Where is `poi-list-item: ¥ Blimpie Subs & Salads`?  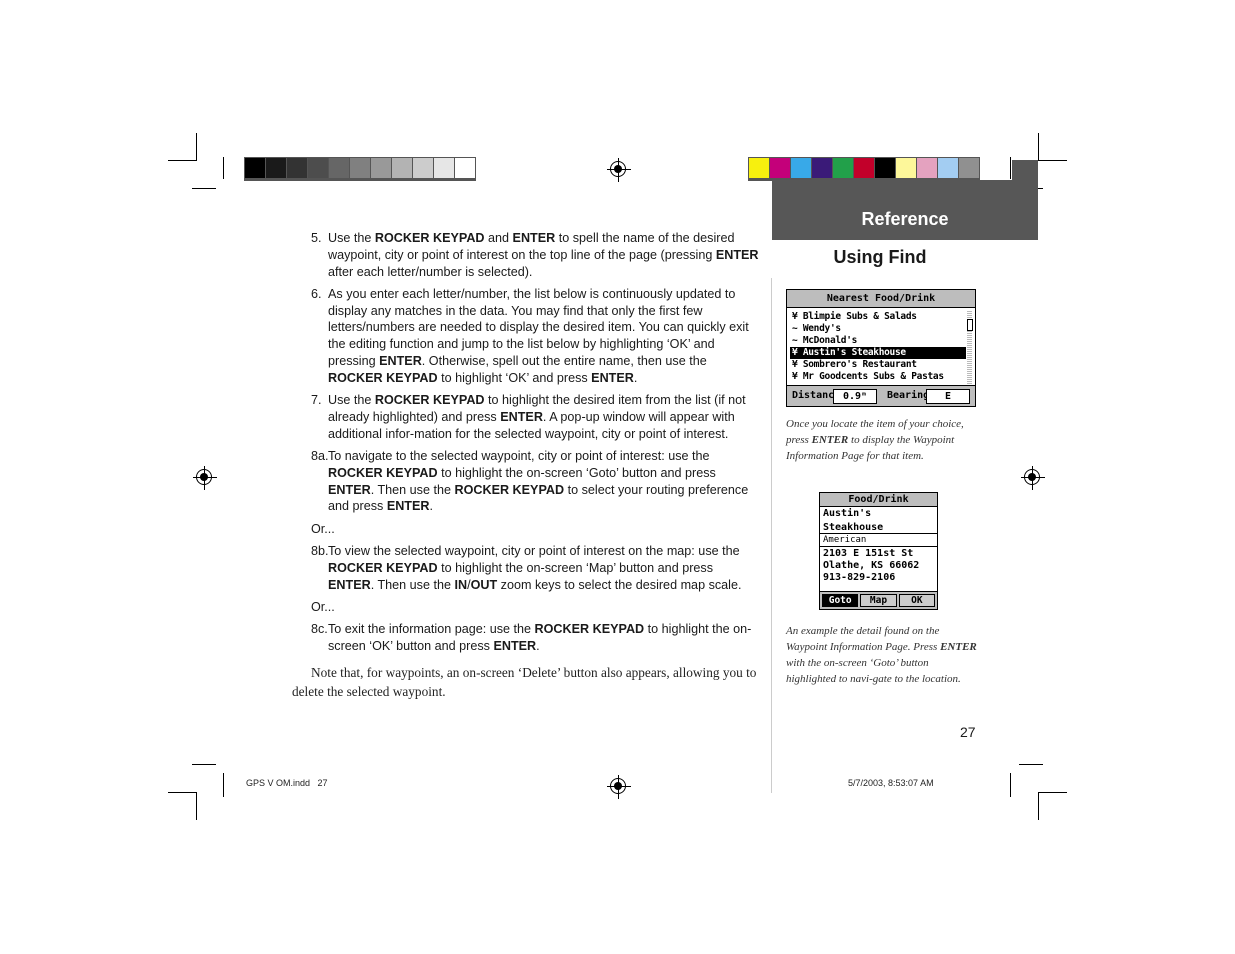 poi-list-item: ¥ Blimpie Subs & Salads is located at coordinates (878, 317).